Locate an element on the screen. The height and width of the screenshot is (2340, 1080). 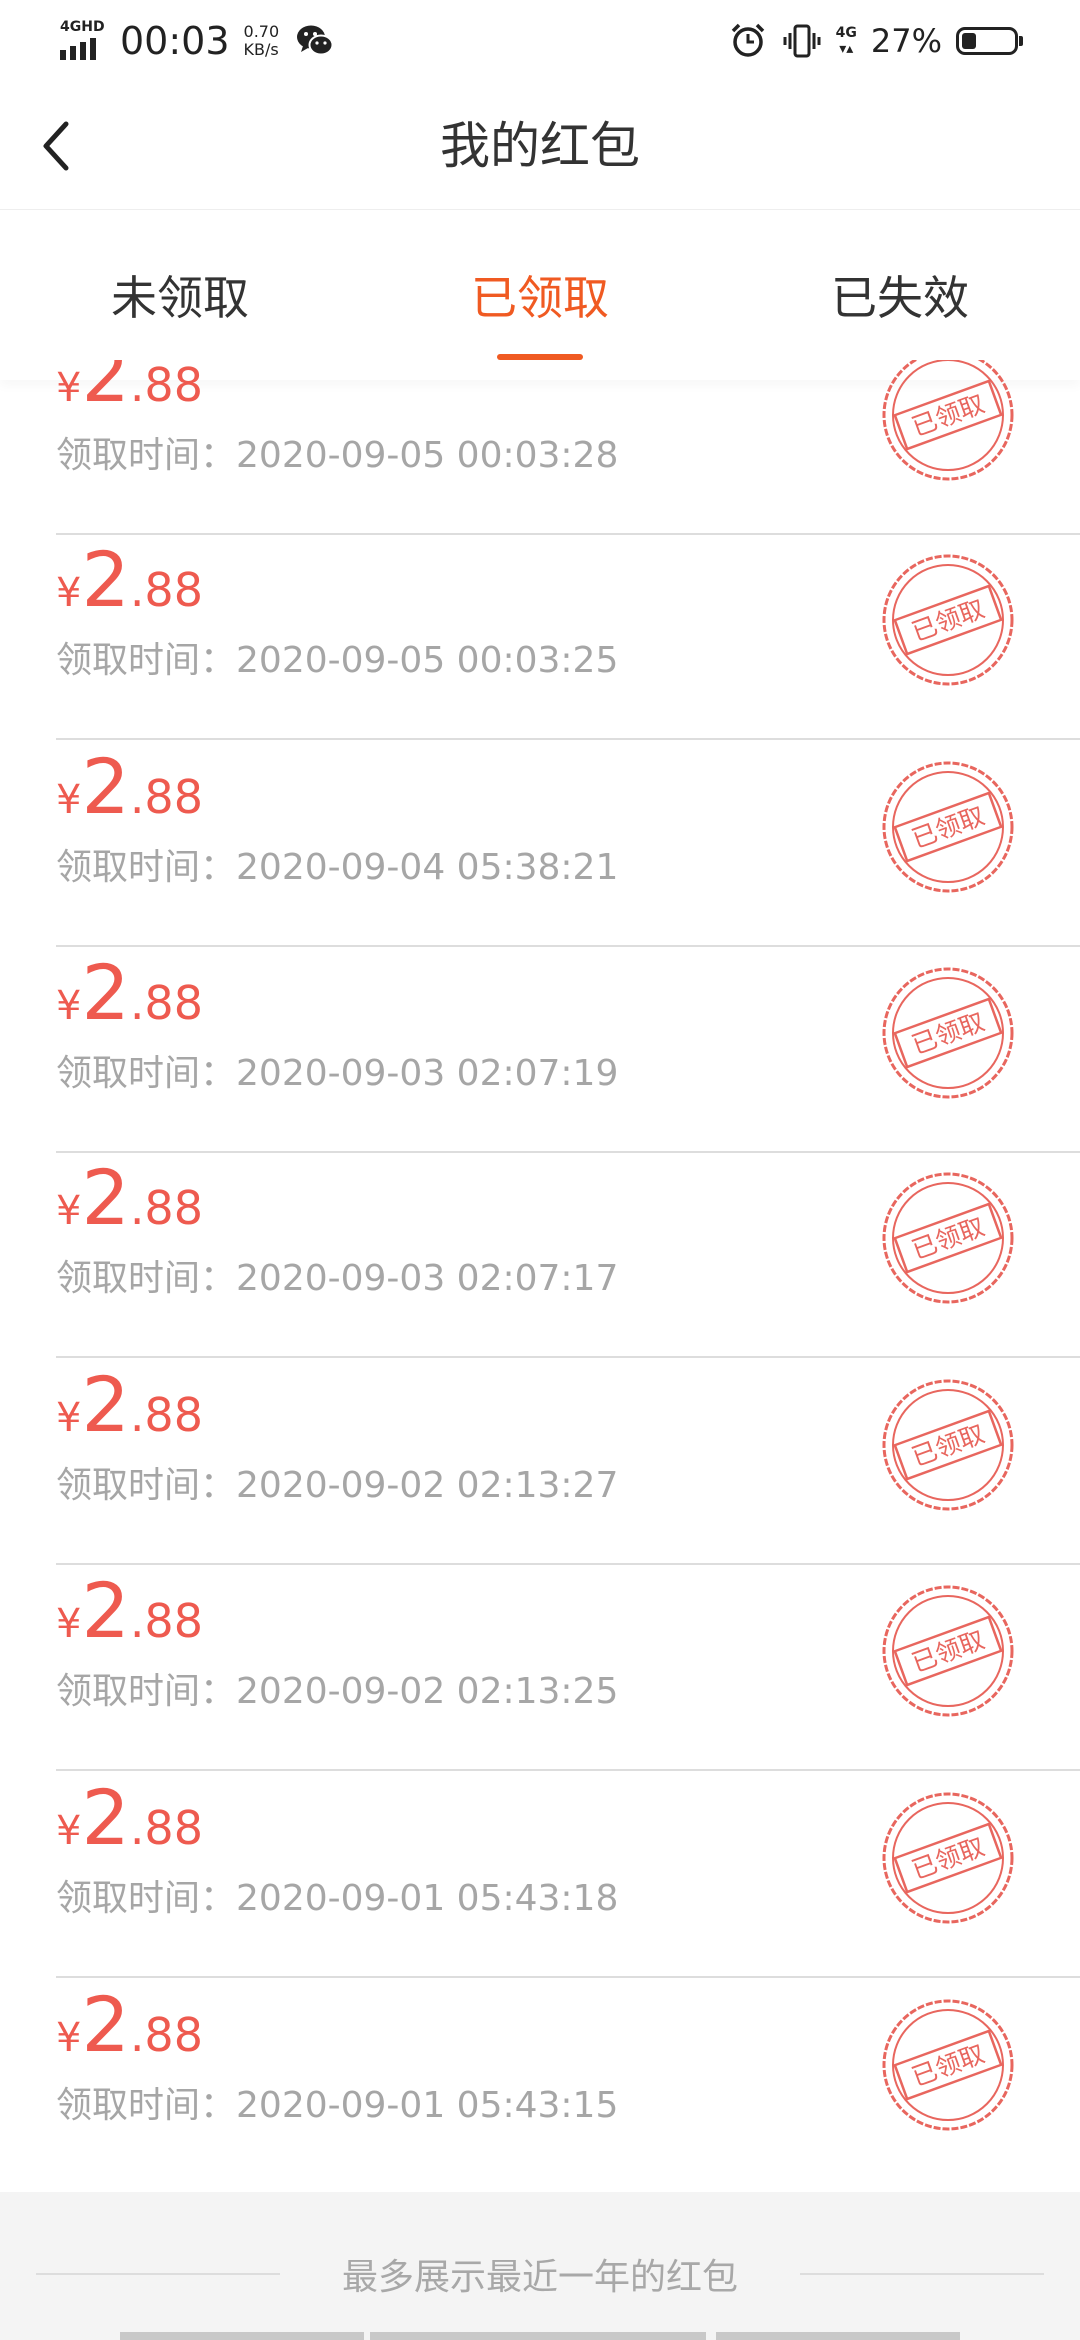
claim-time: 领取时间：2020-09-01 05:43:18 is located at coordinates (337, 1895).